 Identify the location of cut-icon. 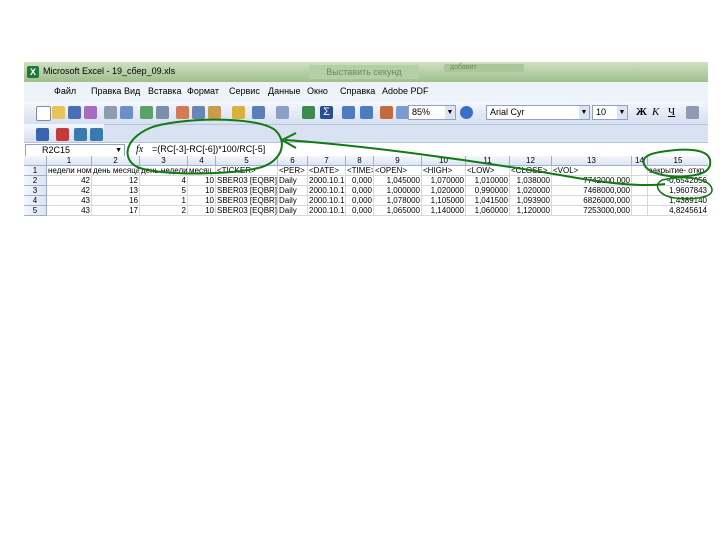
(182, 112).